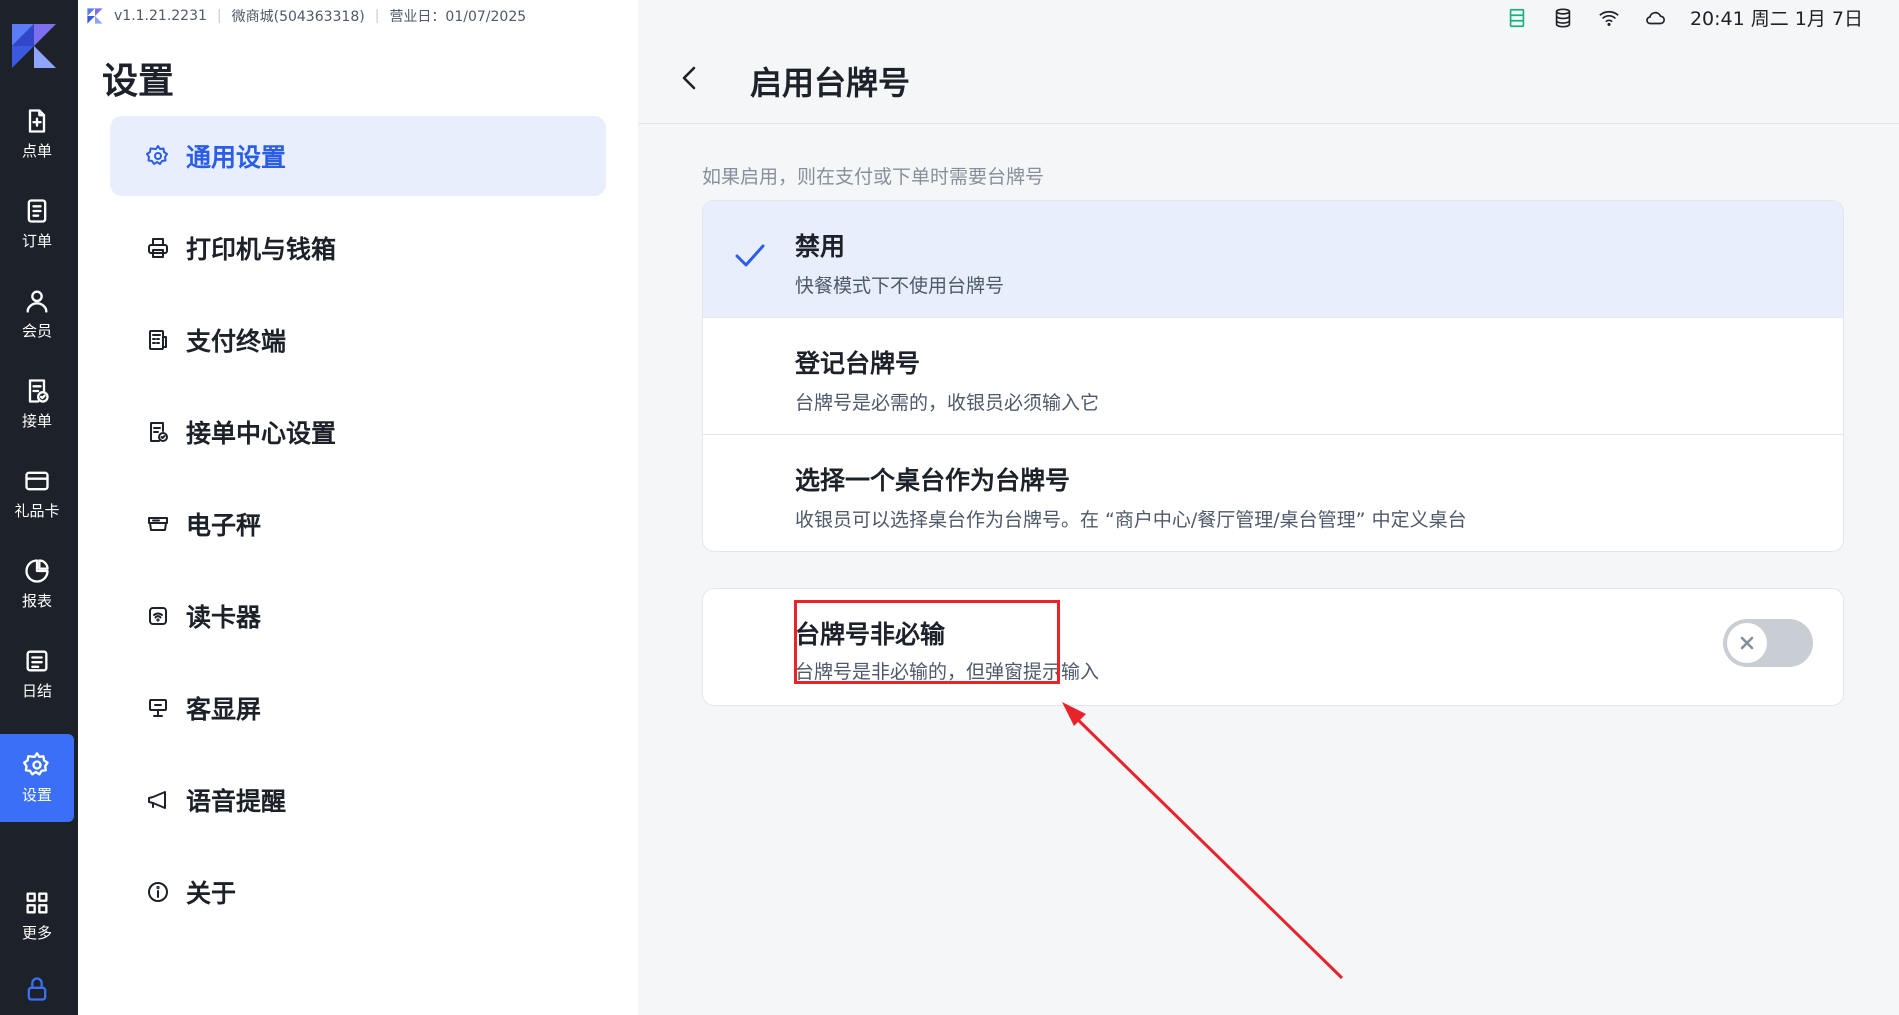 The height and width of the screenshot is (1015, 1899). What do you see at coordinates (37, 404) in the screenshot?
I see `rail-item-accept: 接单` at bounding box center [37, 404].